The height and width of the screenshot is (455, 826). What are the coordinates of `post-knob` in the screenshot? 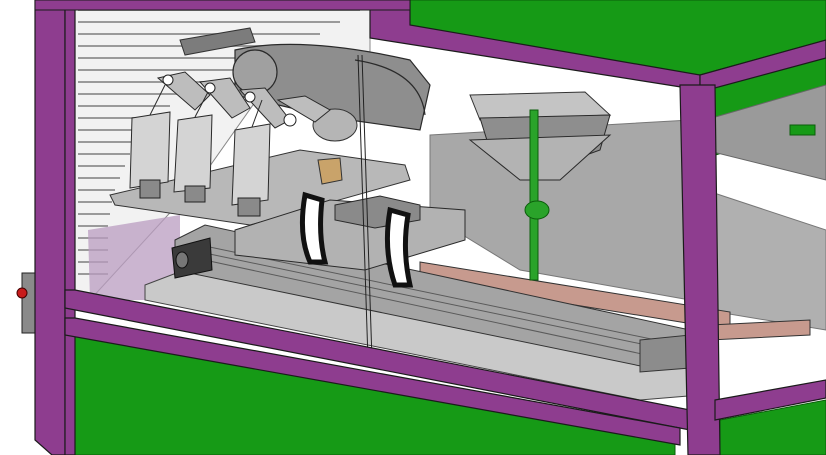 It's located at (537, 210).